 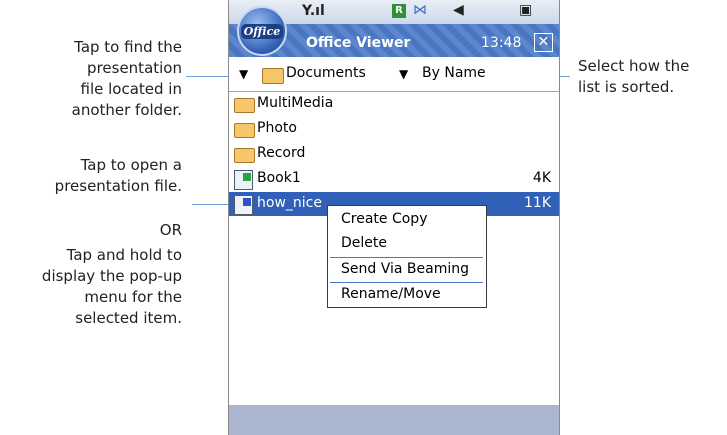 I want to click on presentation-file-icon, so click(x=243, y=205).